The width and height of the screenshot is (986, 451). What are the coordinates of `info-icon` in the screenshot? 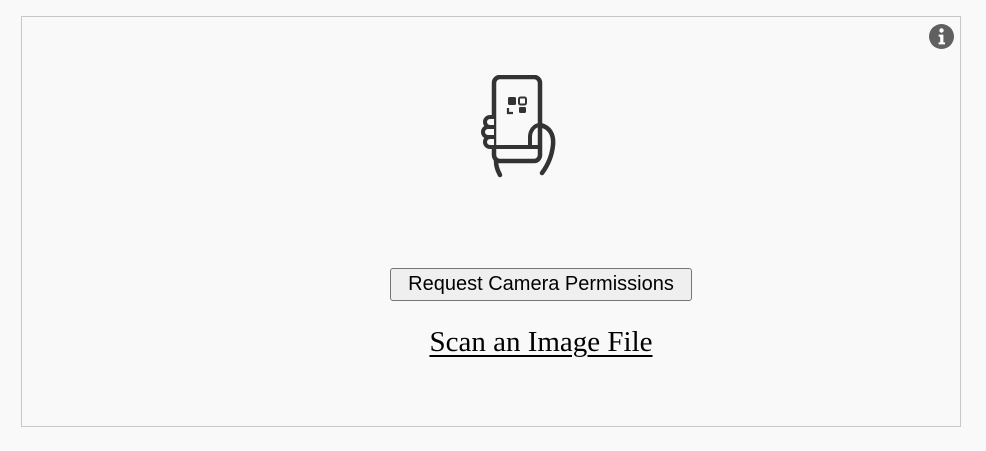 It's located at (941, 36).